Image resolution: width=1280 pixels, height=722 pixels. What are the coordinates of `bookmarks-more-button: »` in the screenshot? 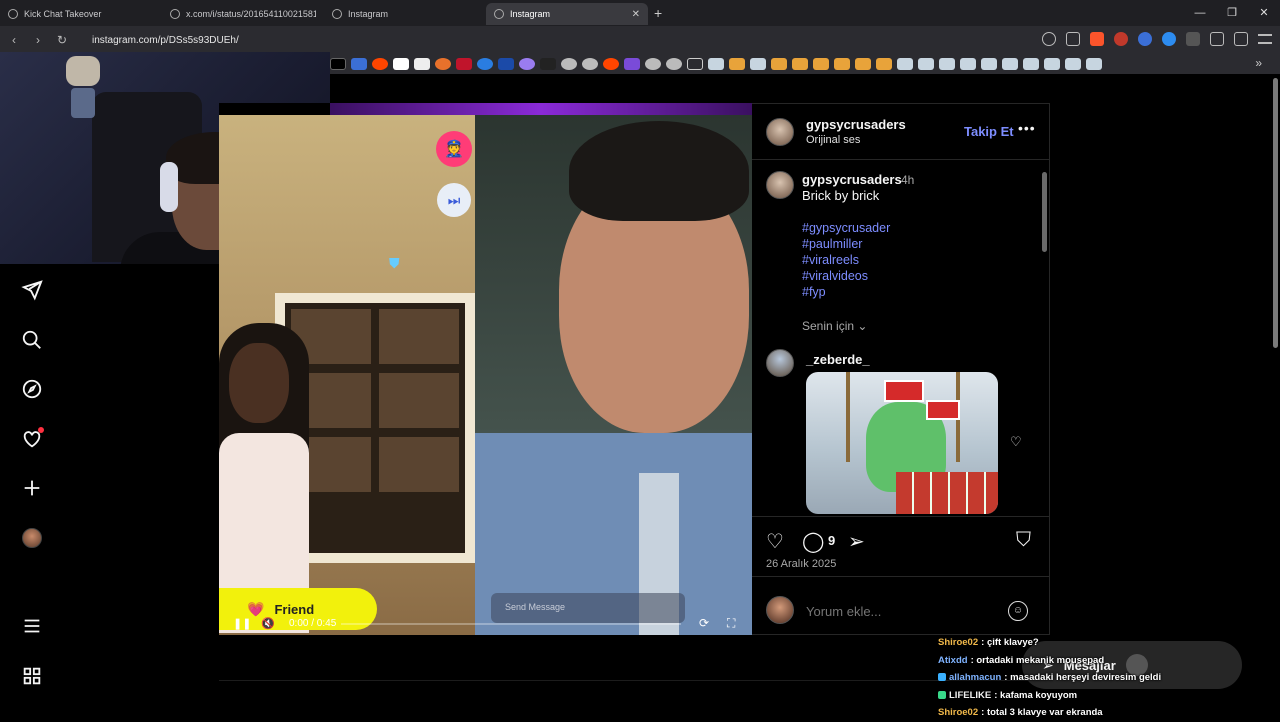 It's located at (1258, 63).